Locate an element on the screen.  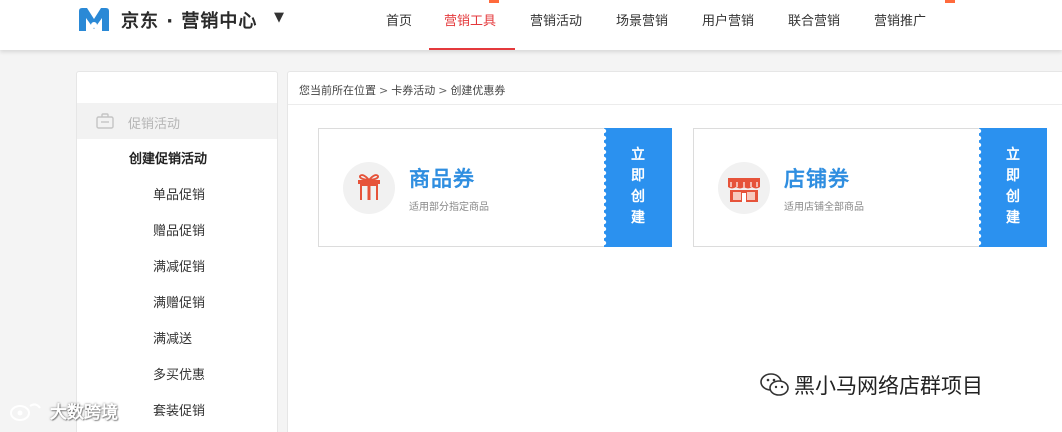
jd-logo-icon is located at coordinates (94, 20).